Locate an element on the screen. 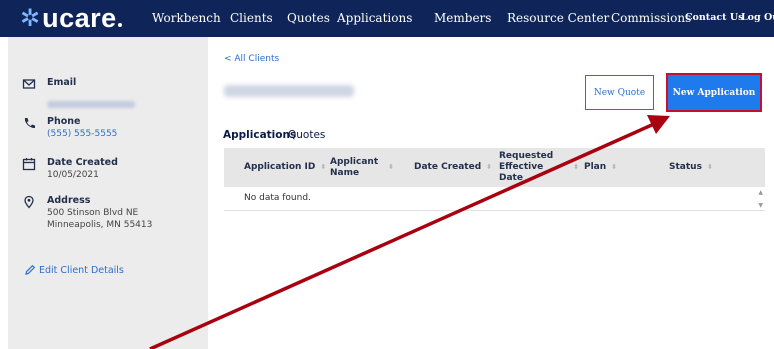  address-line1: 500 Stinson Blvd NE is located at coordinates (93, 213).